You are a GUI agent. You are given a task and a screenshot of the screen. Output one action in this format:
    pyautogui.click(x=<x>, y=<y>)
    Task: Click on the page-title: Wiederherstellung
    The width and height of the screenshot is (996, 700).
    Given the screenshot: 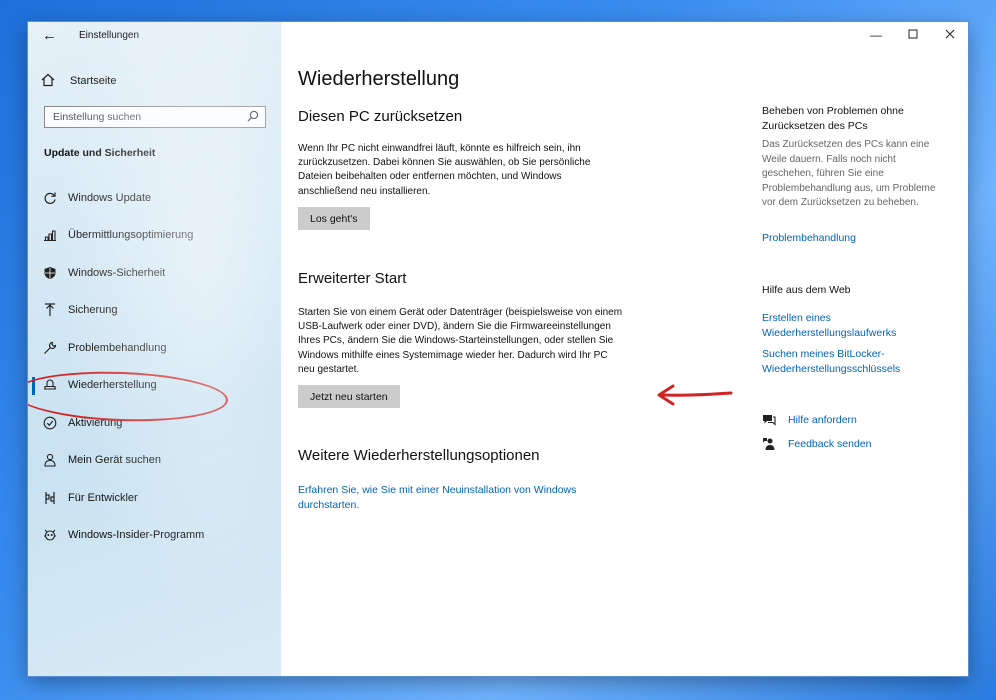 What is the action you would take?
    pyautogui.click(x=379, y=79)
    